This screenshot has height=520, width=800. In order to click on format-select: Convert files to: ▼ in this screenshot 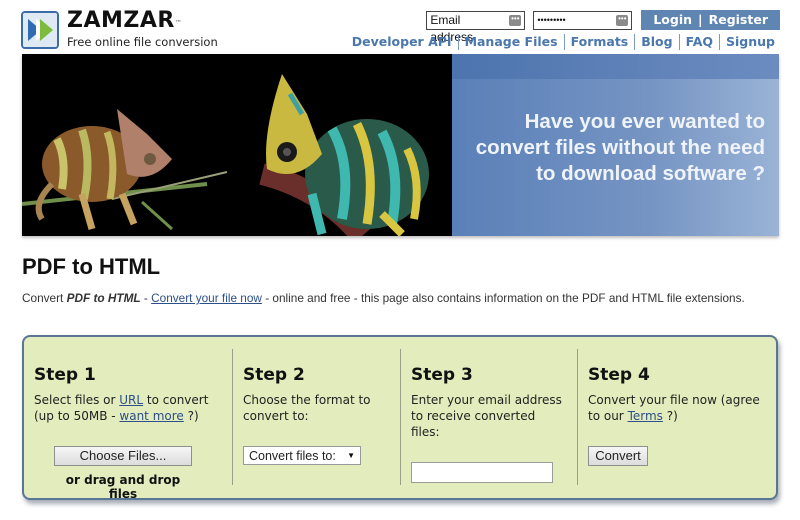, I will do `click(302, 455)`.